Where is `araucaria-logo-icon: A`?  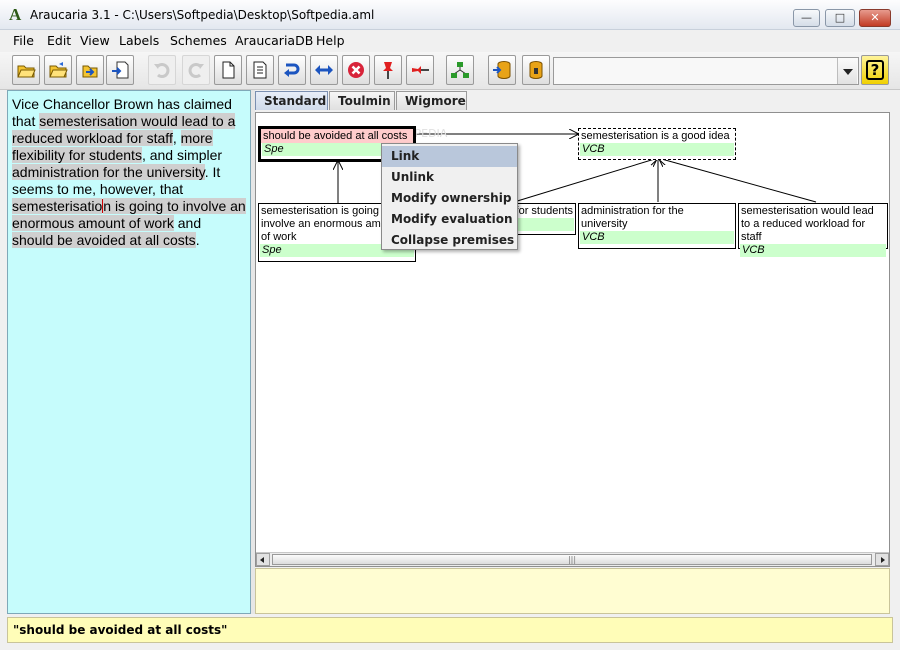 araucaria-logo-icon: A is located at coordinates (15, 14).